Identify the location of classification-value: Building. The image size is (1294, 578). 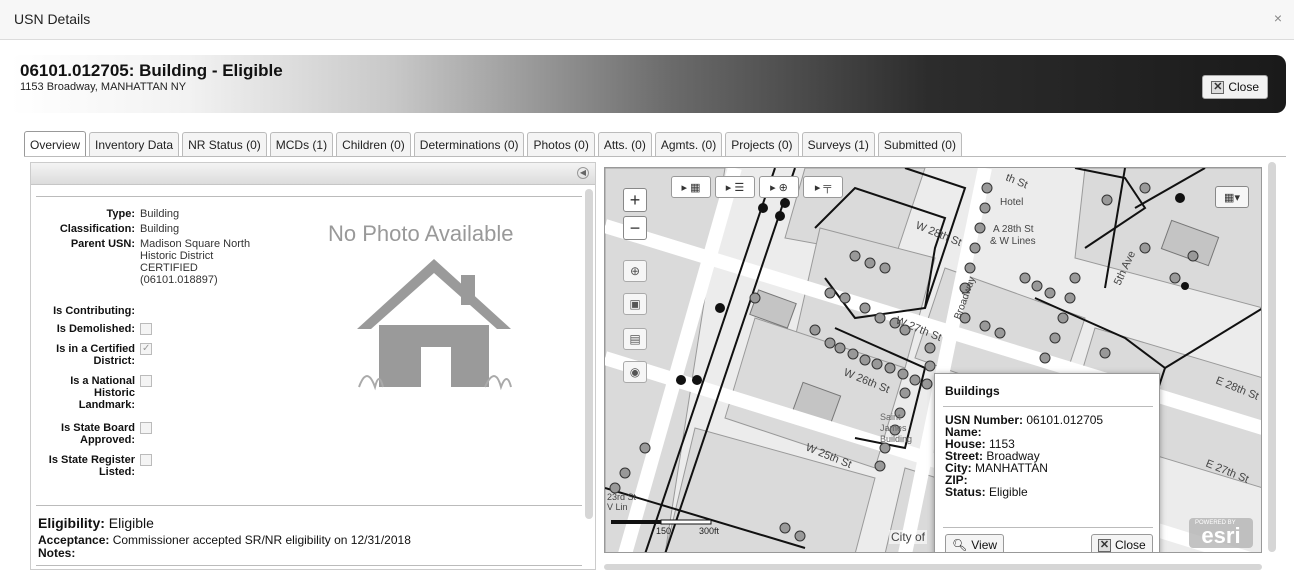
(160, 229).